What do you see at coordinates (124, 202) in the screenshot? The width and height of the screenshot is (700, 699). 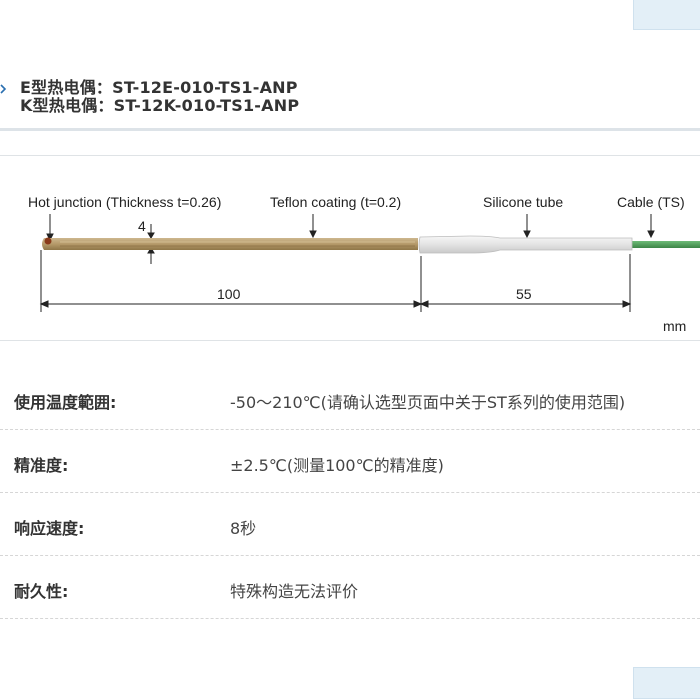 I see `hot-junction-label: Hot junction (Thickness t=0.26)` at bounding box center [124, 202].